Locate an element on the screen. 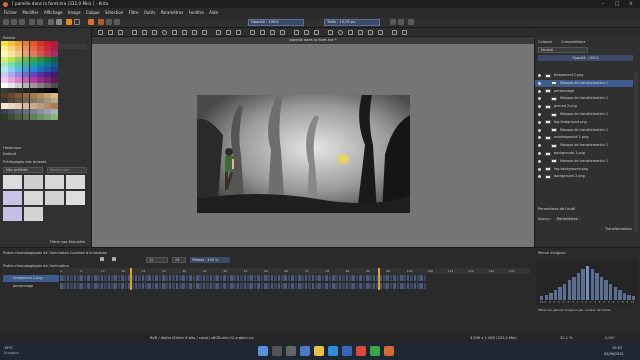 Image resolution: width=640 pixels, height=360 pixels. layer-row: fog foreground.png is located at coordinates (584, 122).